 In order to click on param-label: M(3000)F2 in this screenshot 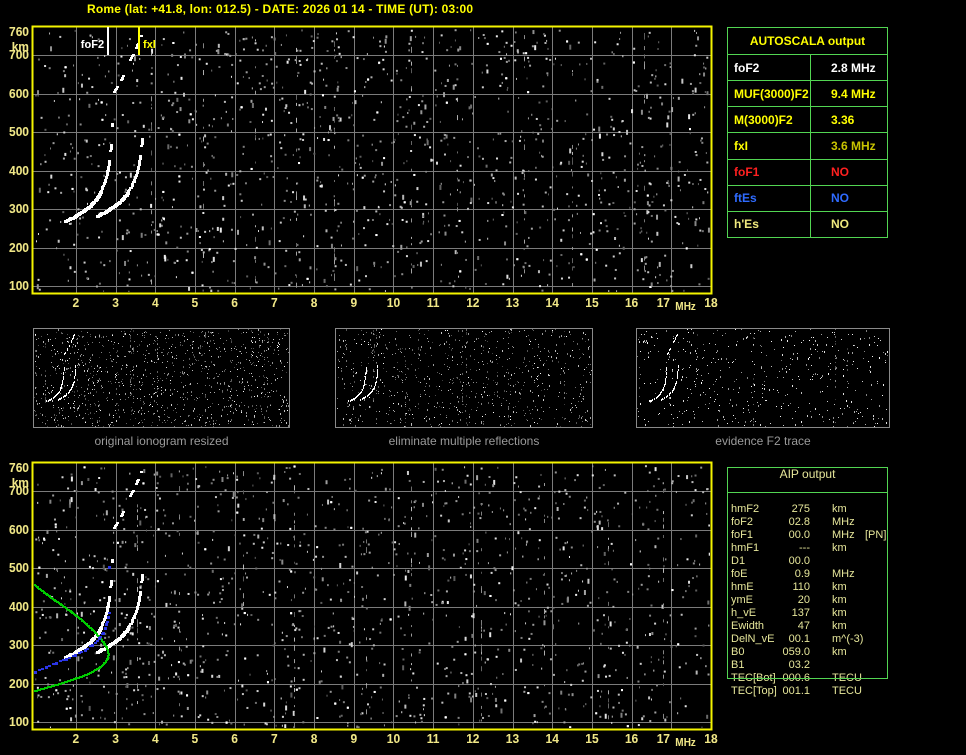, I will do `click(769, 120)`.